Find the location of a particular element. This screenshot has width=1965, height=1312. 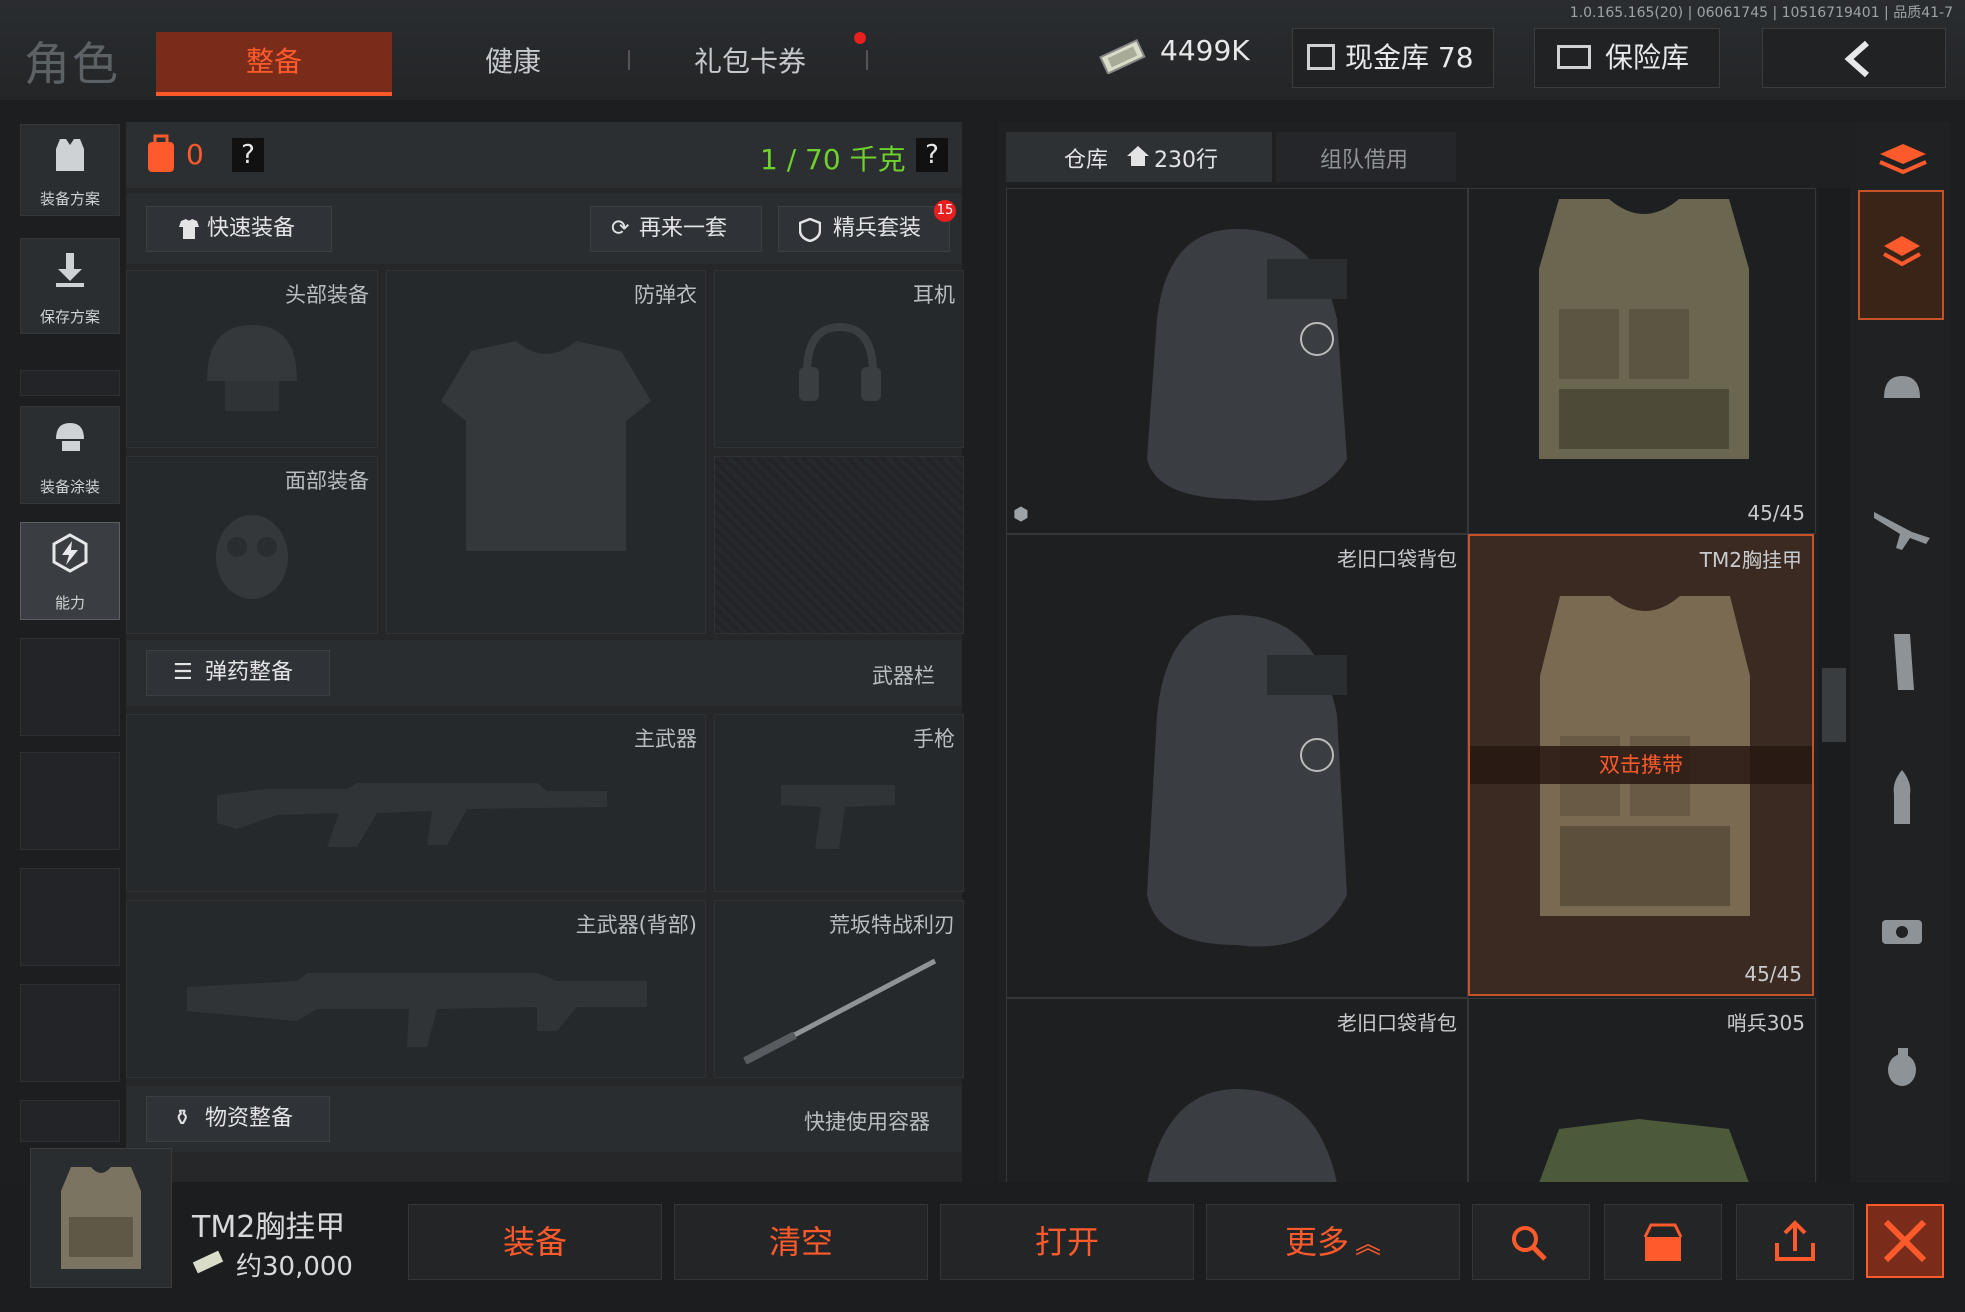

nav-equip-paint: 装备涂装 is located at coordinates (70, 455).